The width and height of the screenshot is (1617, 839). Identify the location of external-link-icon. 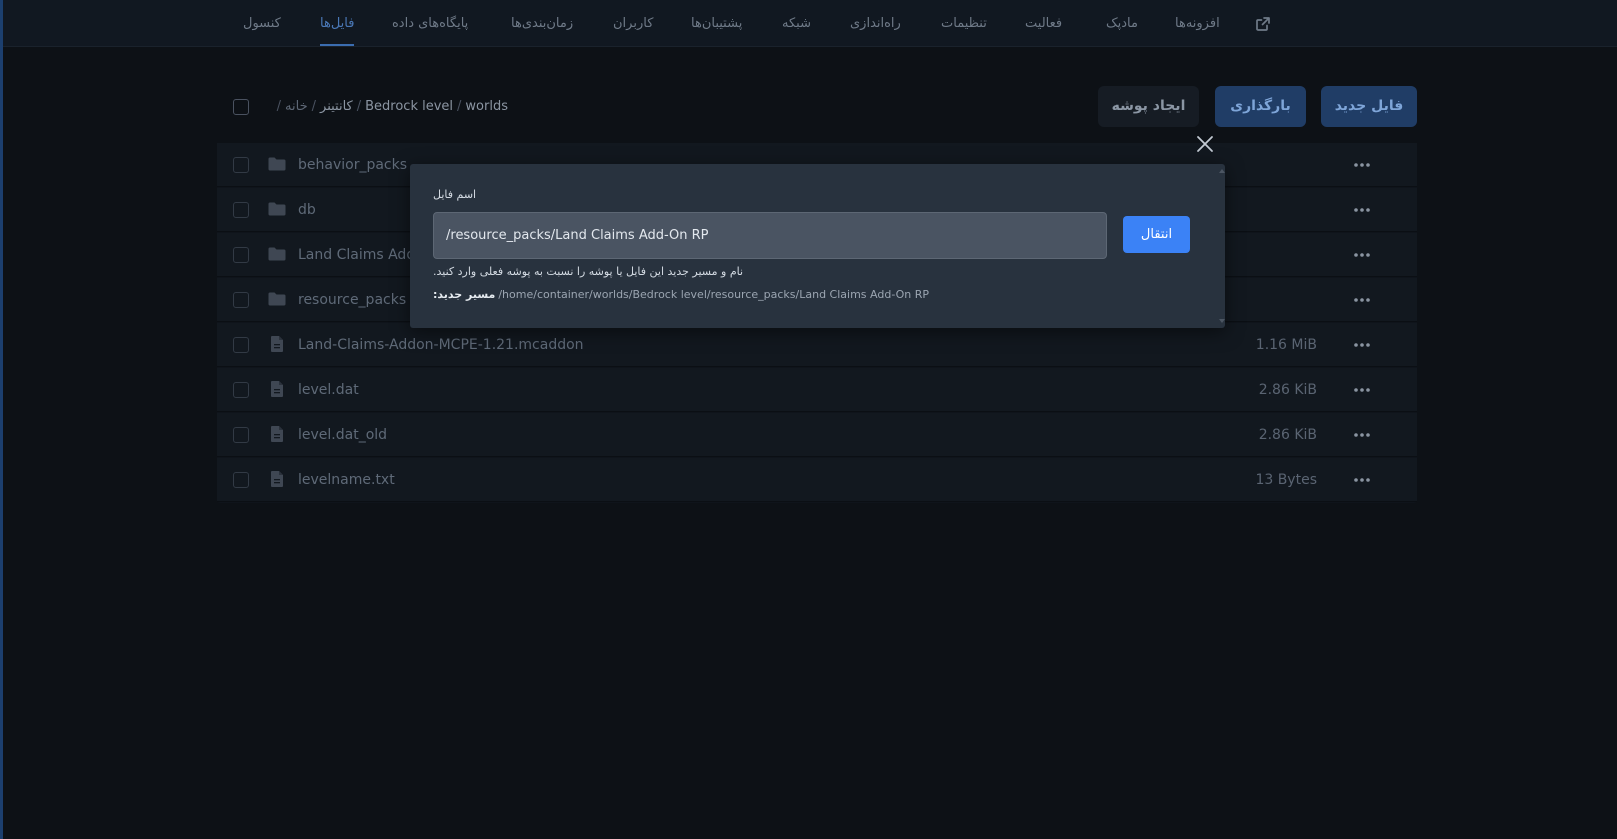
(1263, 24).